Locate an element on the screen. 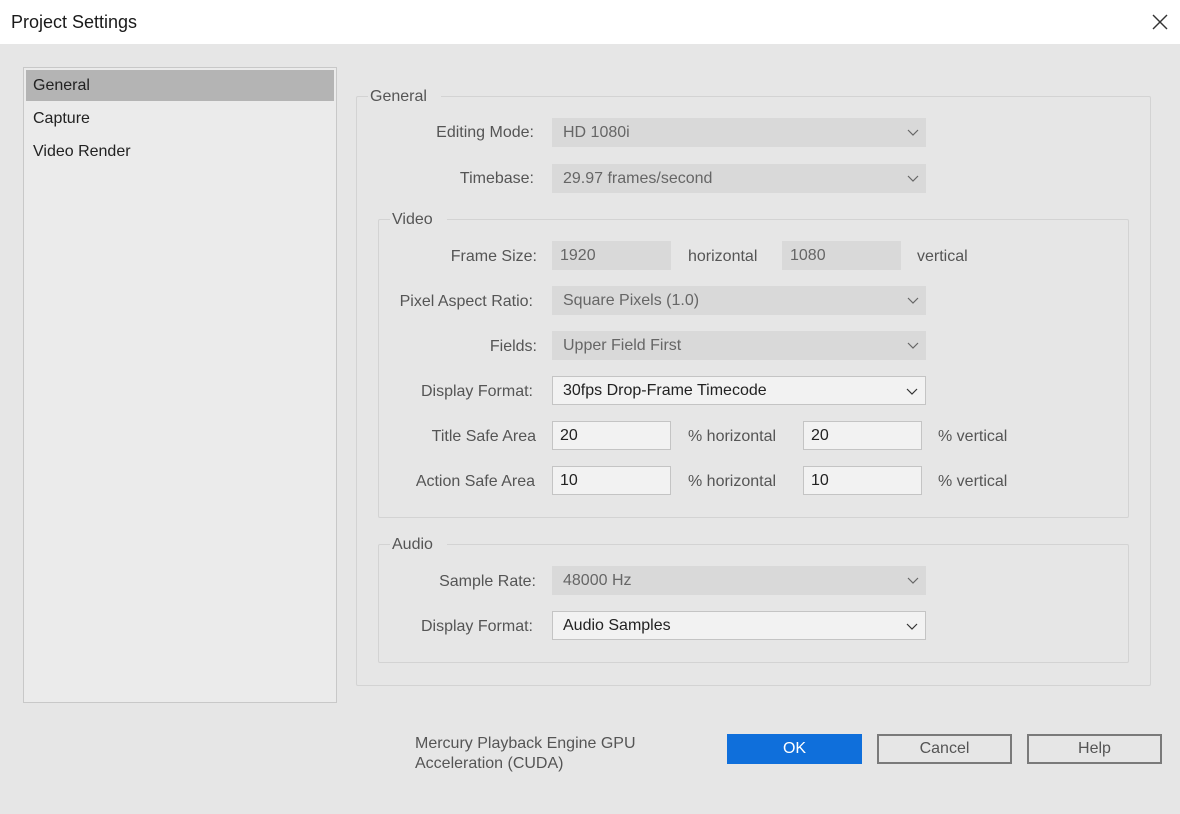  sidebar-item-video-render: Video Render is located at coordinates (180, 151).